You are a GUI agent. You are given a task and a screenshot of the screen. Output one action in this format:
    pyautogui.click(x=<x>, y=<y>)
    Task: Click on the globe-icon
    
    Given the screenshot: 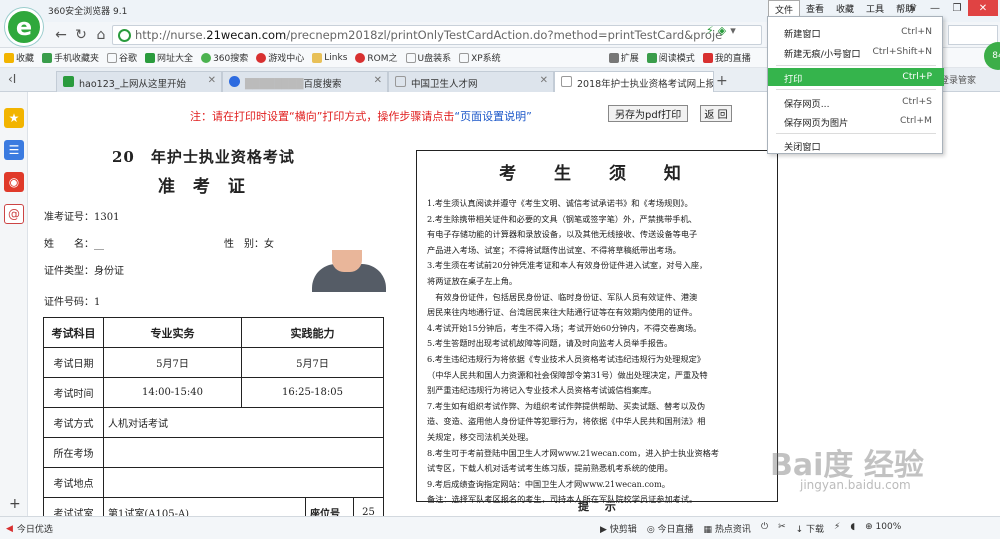 What is the action you would take?
    pyautogui.click(x=150, y=57)
    